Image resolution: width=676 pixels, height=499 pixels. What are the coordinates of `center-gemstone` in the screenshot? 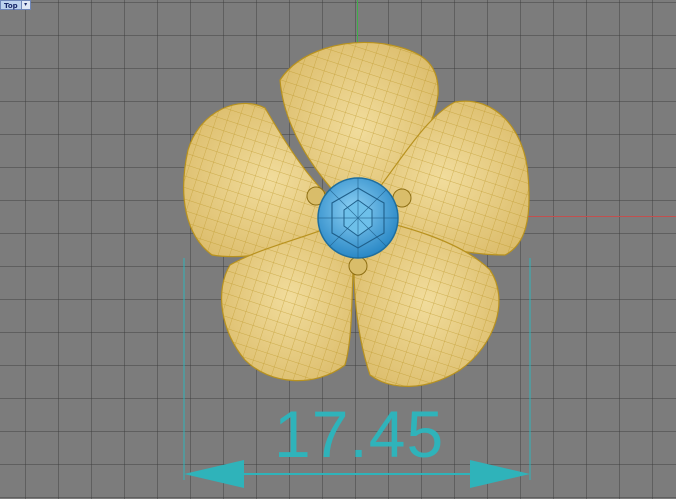 It's located at (358, 218).